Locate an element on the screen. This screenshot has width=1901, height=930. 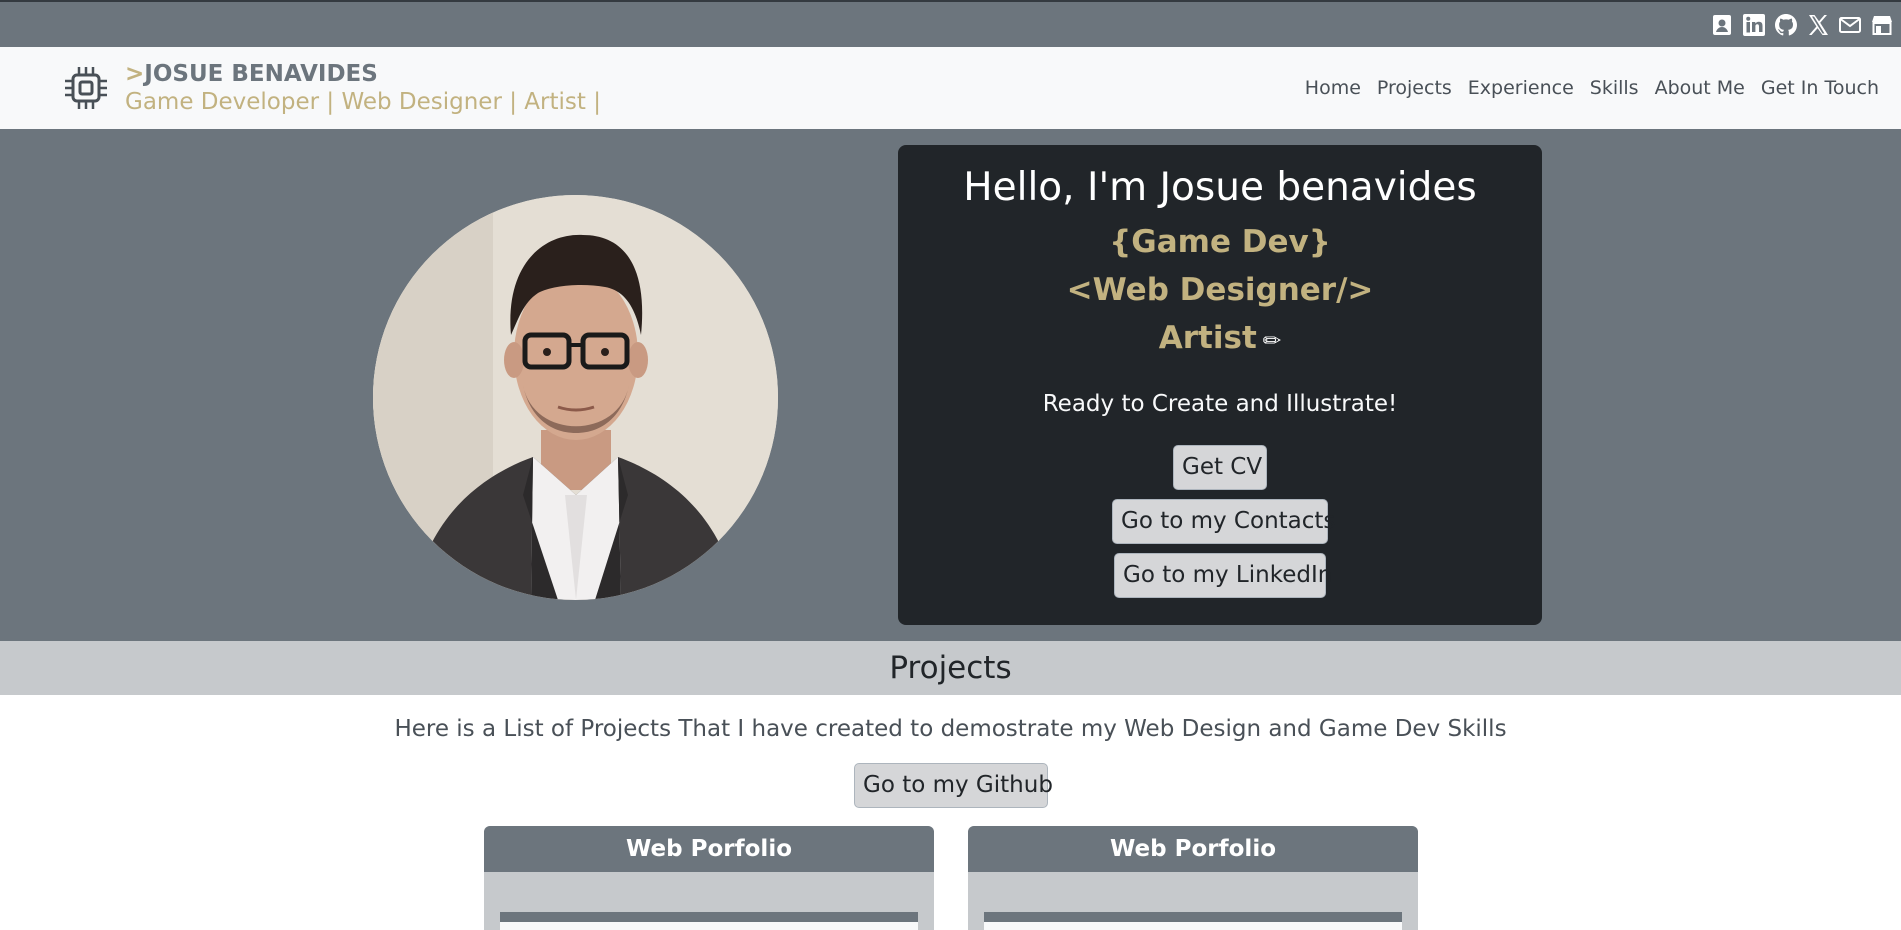
contact-card-icon is located at coordinates (1722, 25).